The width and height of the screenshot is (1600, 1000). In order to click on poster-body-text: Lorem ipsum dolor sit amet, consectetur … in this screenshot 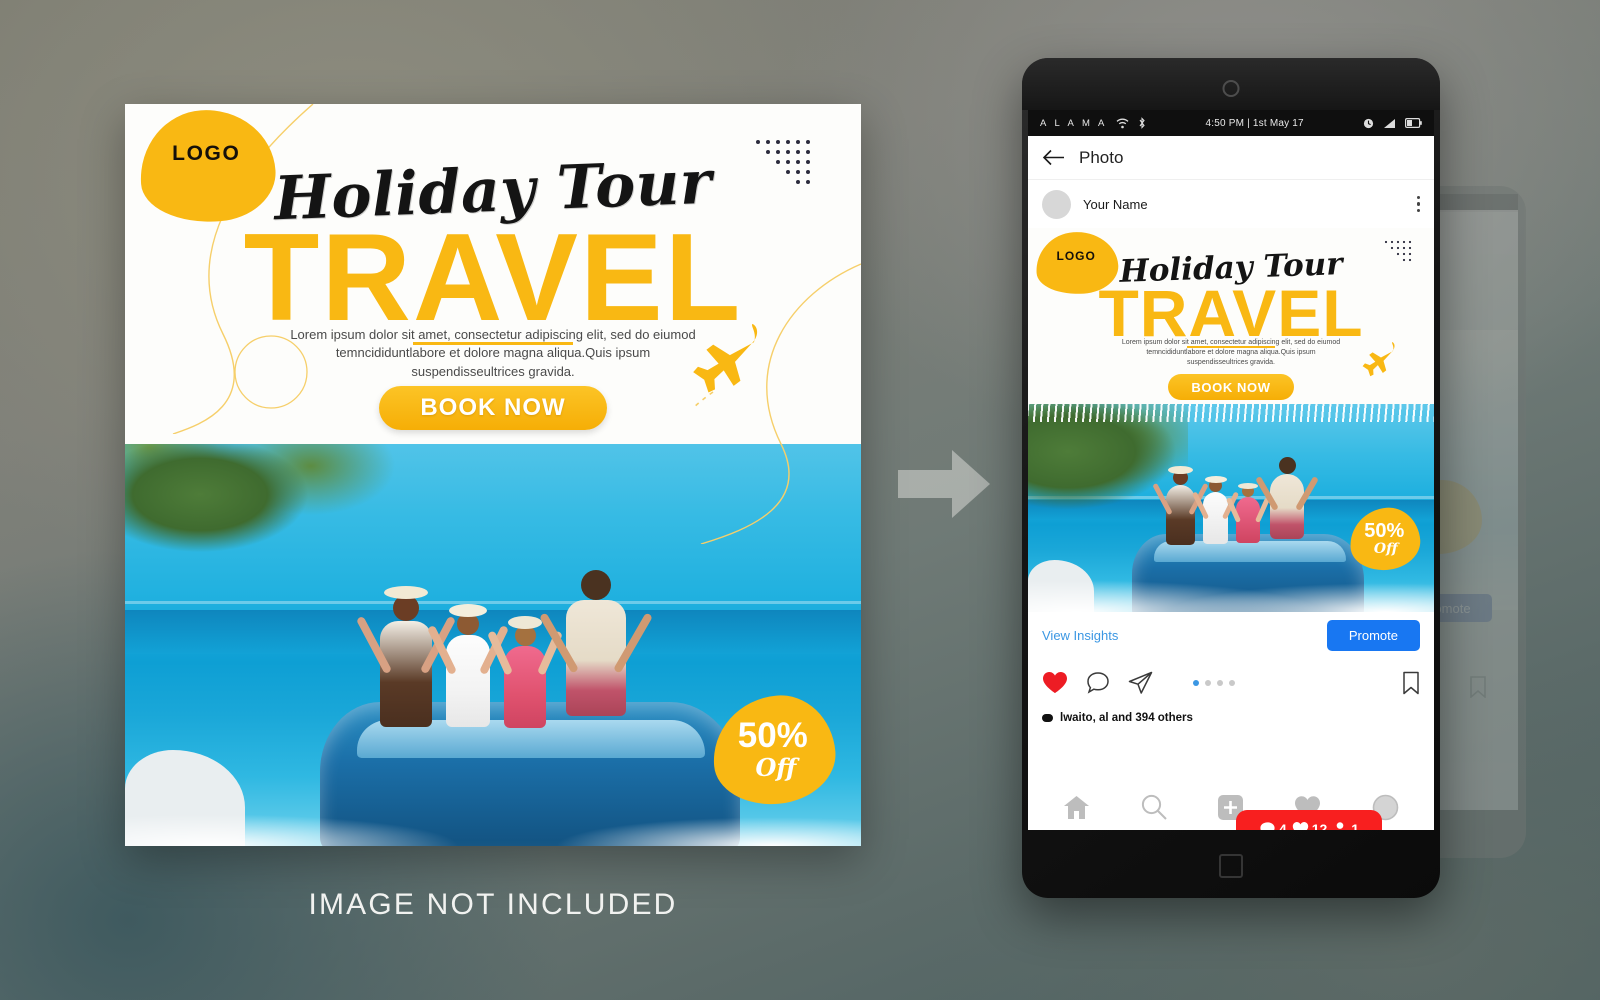, I will do `click(493, 353)`.